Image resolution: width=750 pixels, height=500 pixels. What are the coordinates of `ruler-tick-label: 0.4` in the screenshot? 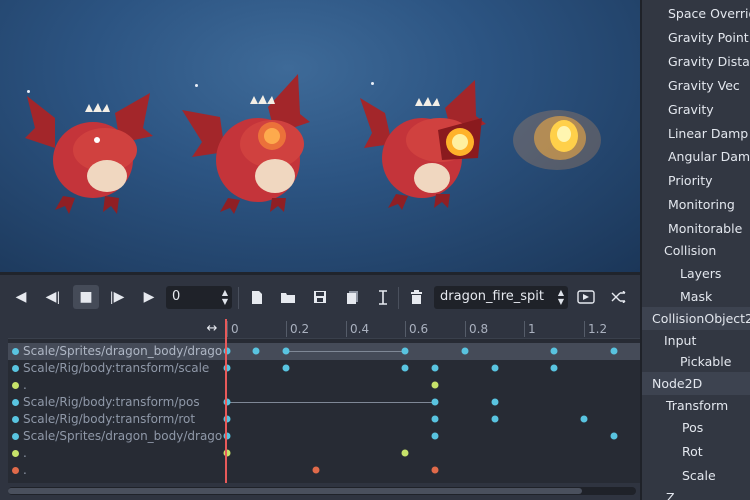 It's located at (360, 329).